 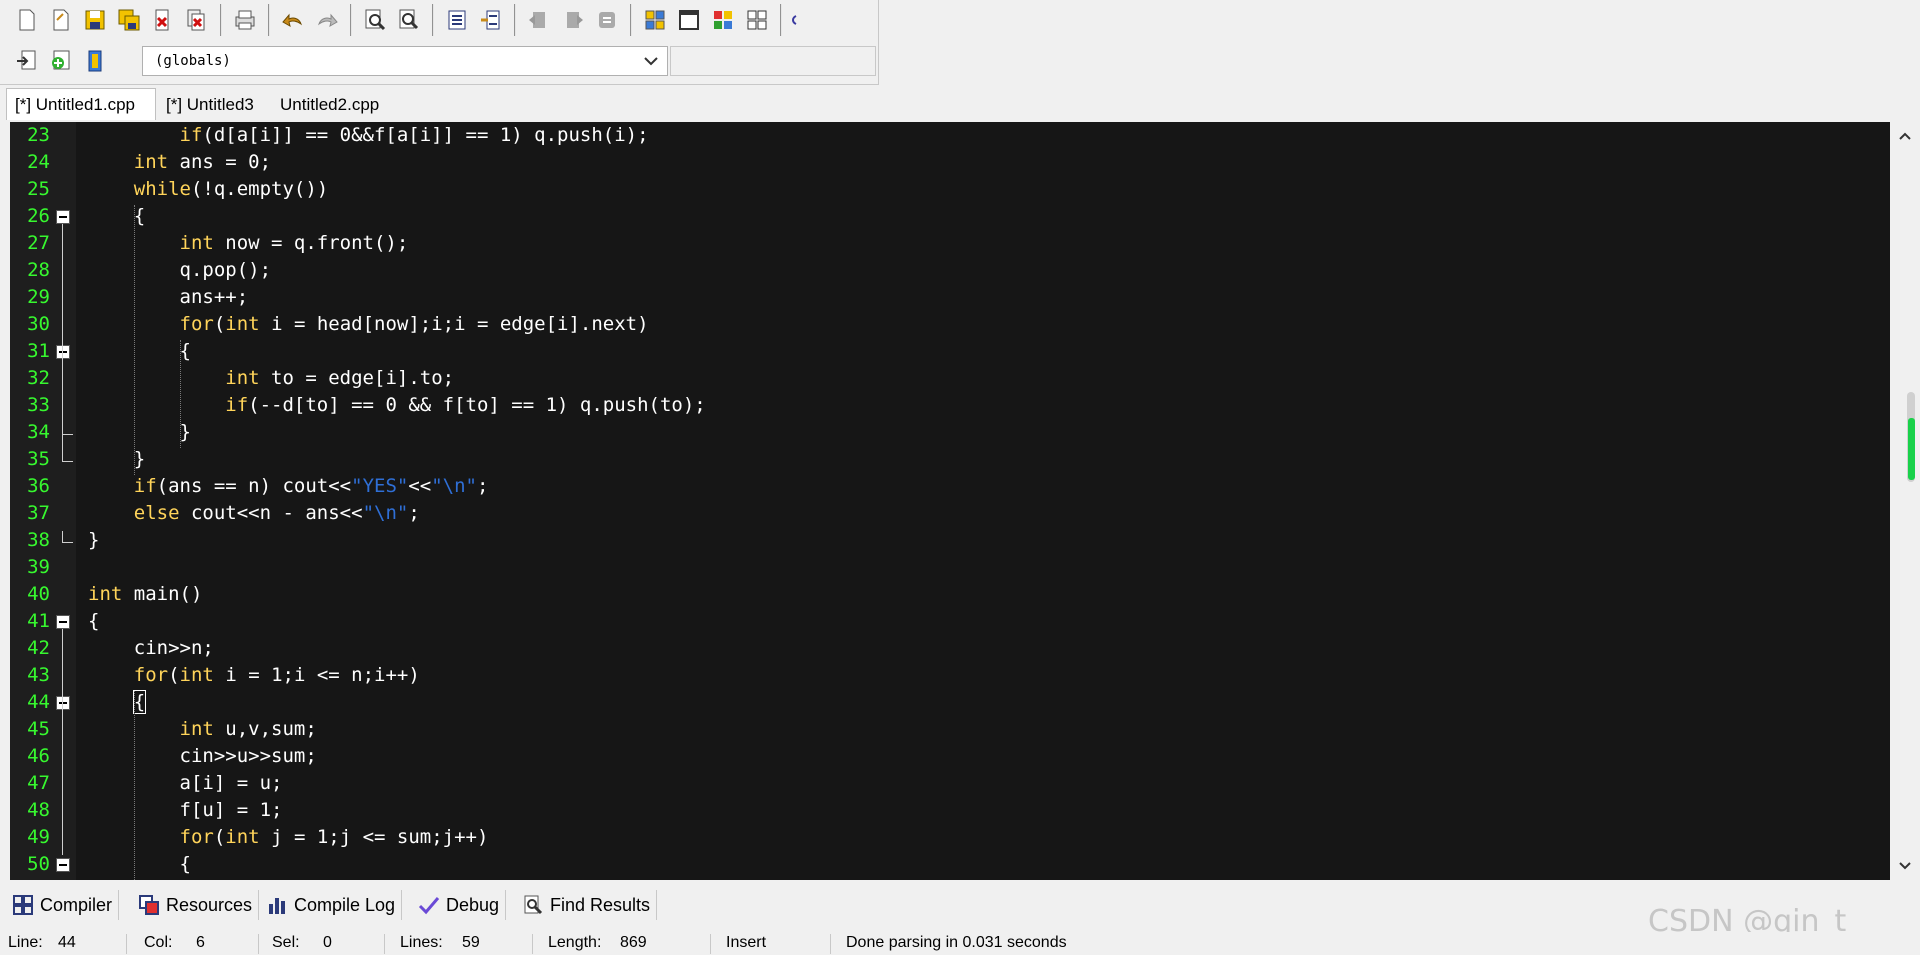 What do you see at coordinates (983, 729) in the screenshot?
I see `code-line: int u,v,sum;` at bounding box center [983, 729].